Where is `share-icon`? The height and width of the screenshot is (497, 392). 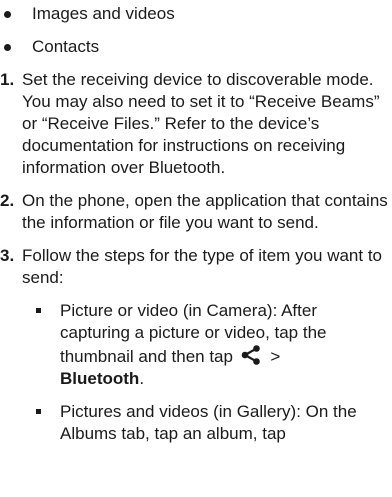 share-icon is located at coordinates (250, 355).